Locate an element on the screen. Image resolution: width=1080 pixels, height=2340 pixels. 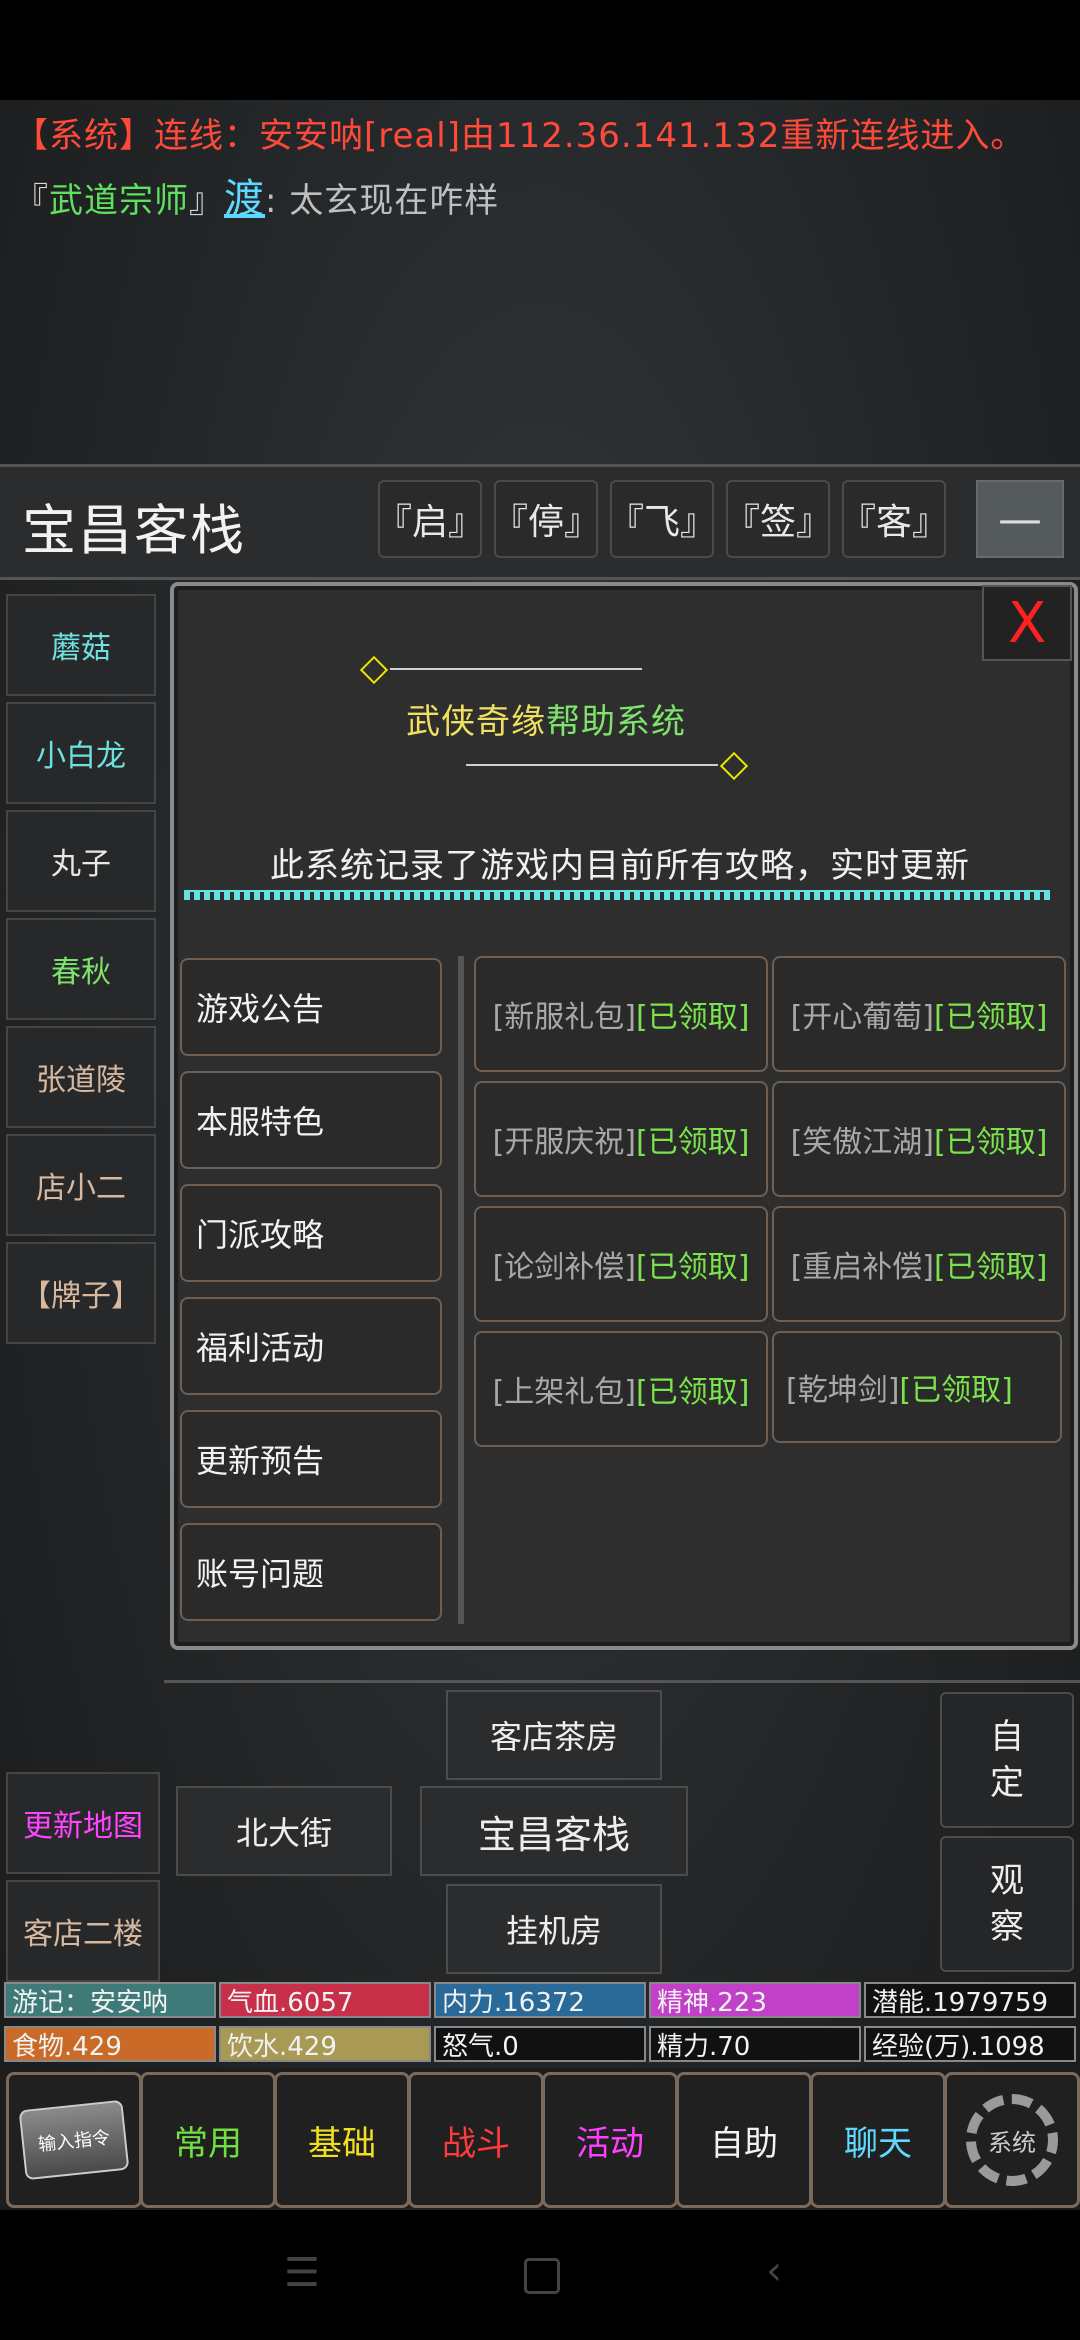
nav-self-help: 自助 is located at coordinates (744, 2140).